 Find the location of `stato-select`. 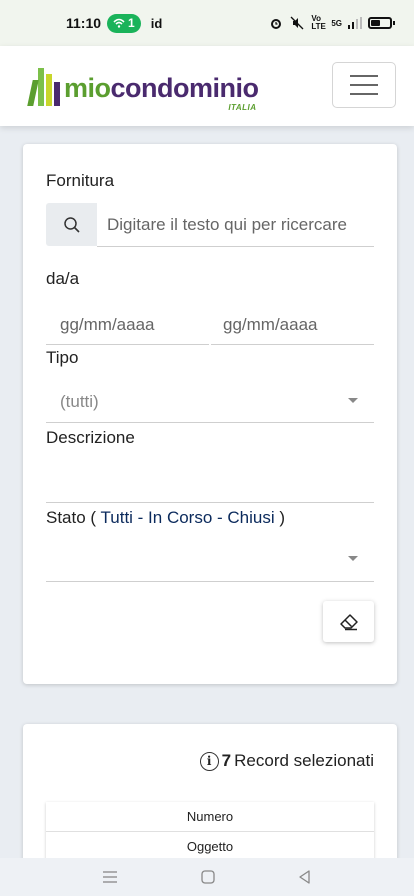

stato-select is located at coordinates (210, 560).